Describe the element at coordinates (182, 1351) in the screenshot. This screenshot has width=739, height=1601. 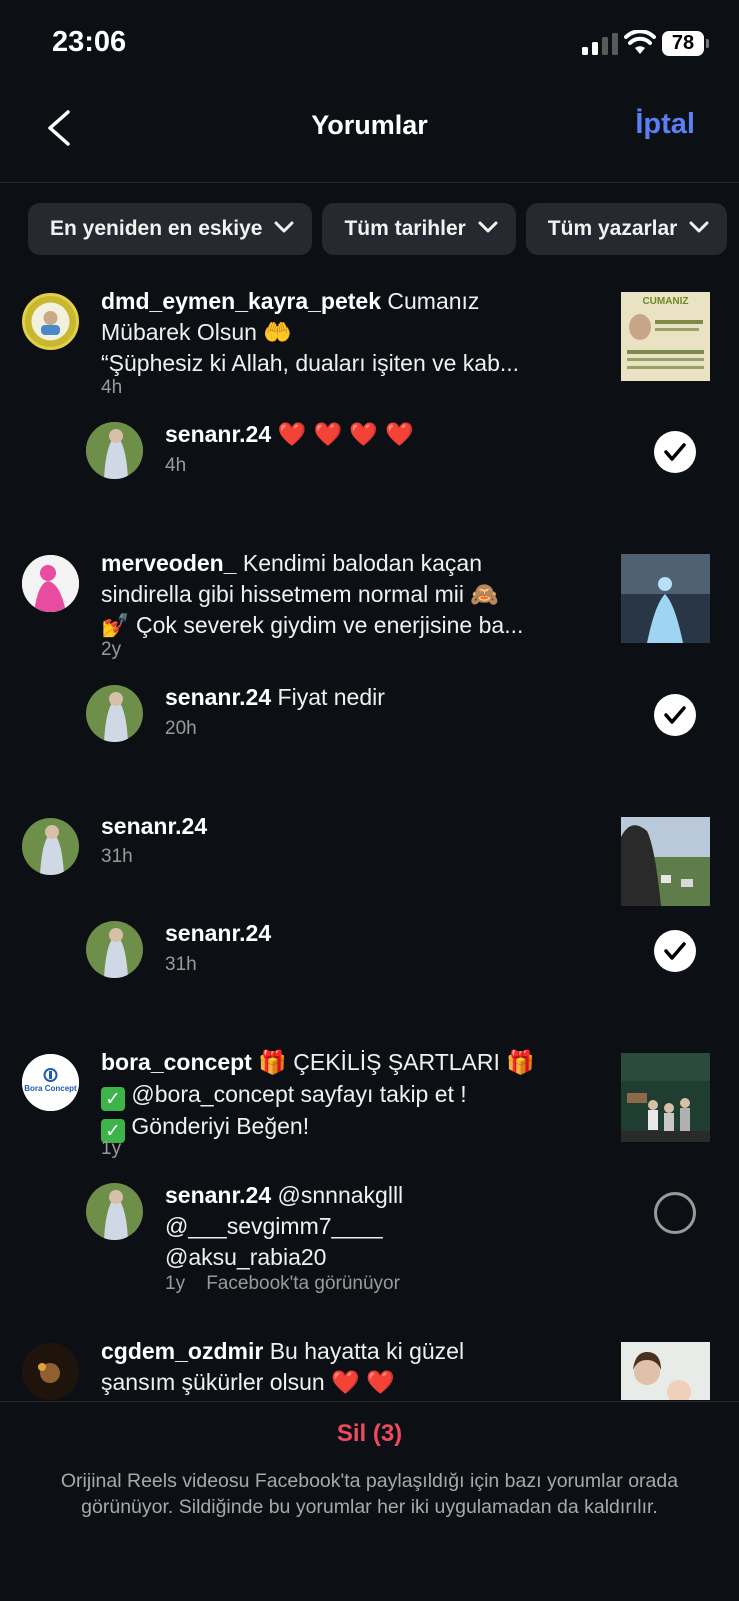
I see `comment-username: cgdem_ozdmir` at that location.